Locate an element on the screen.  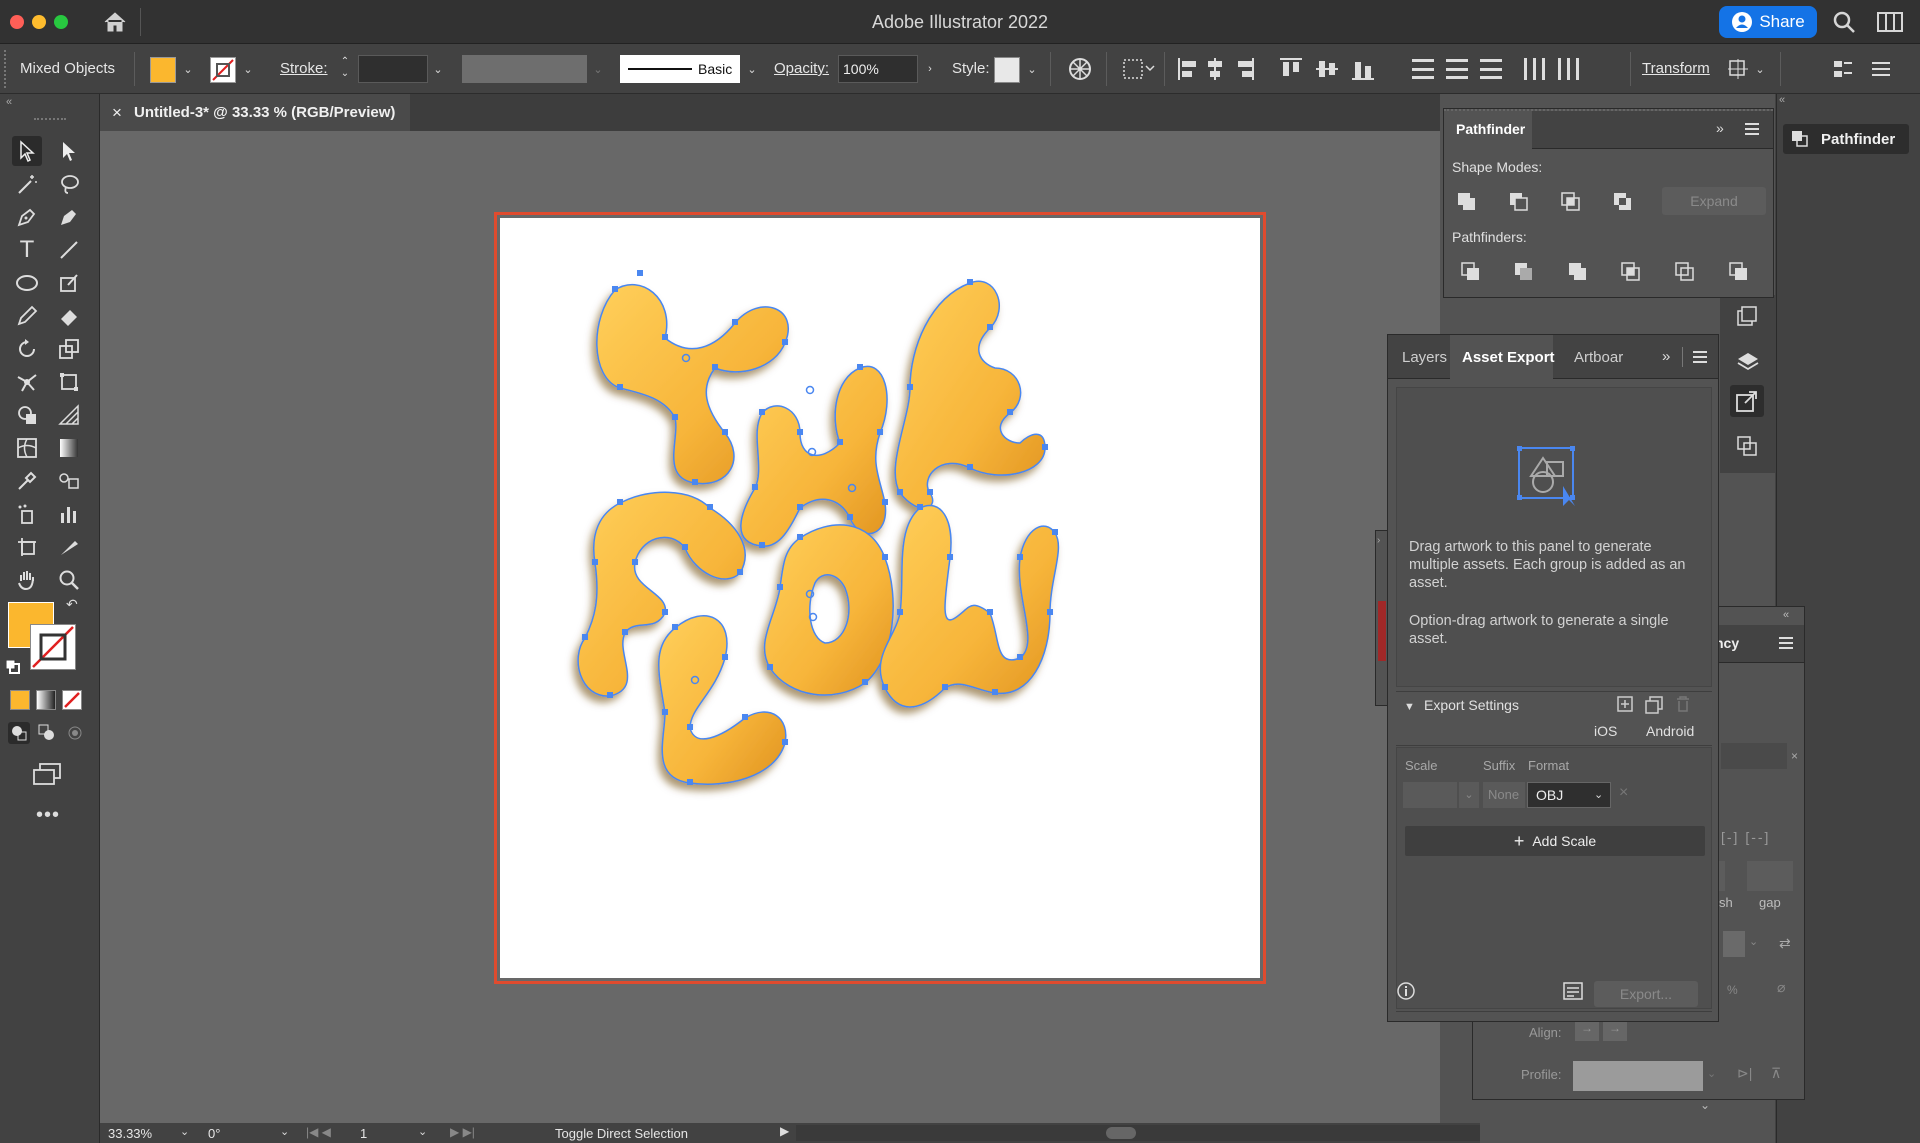
pen-tool-icon is located at coordinates (27, 217).